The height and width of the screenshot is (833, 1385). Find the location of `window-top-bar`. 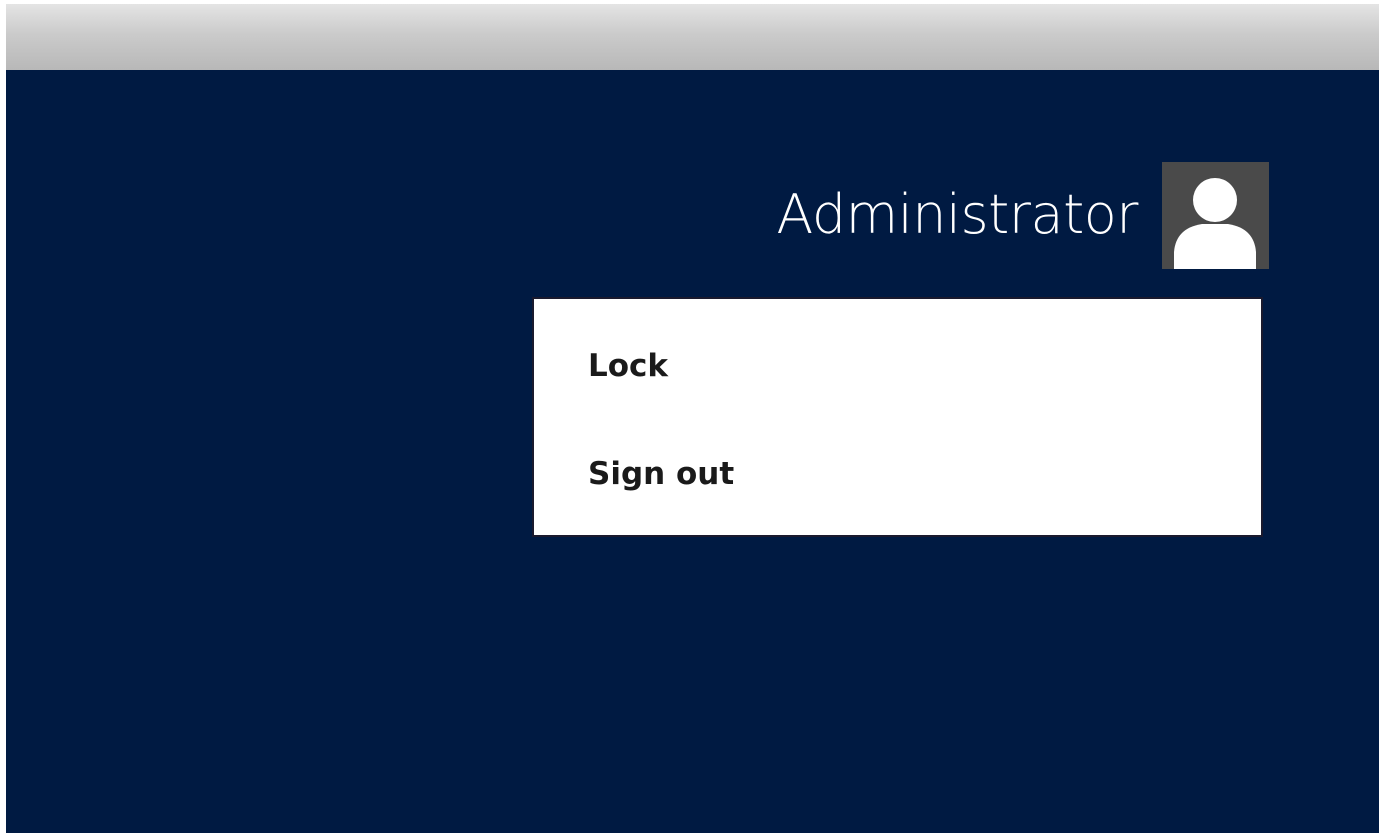

window-top-bar is located at coordinates (692, 37).